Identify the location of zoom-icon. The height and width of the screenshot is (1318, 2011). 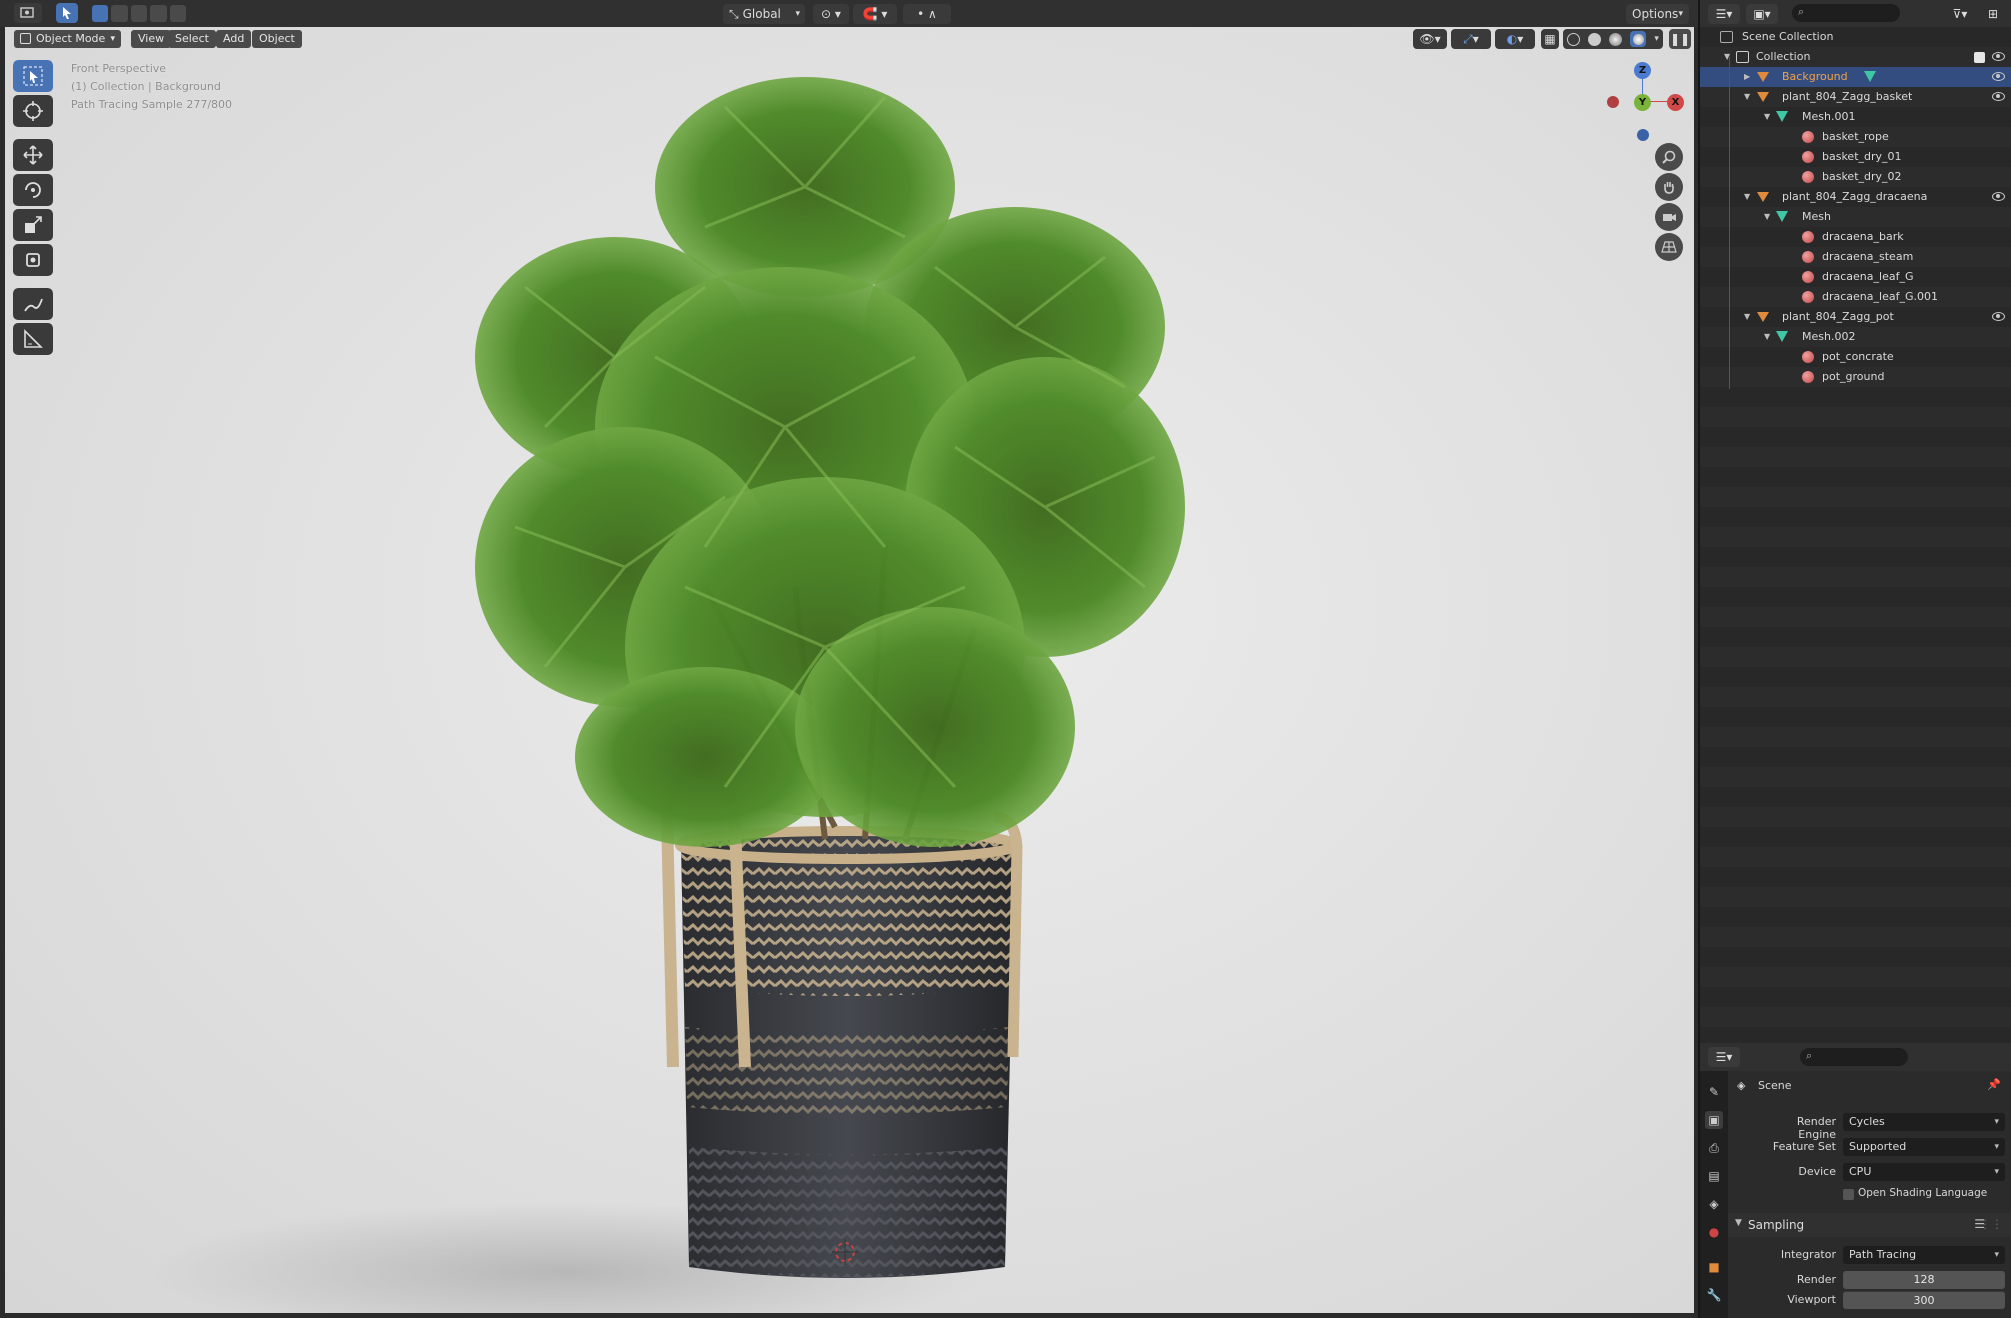
(1669, 157).